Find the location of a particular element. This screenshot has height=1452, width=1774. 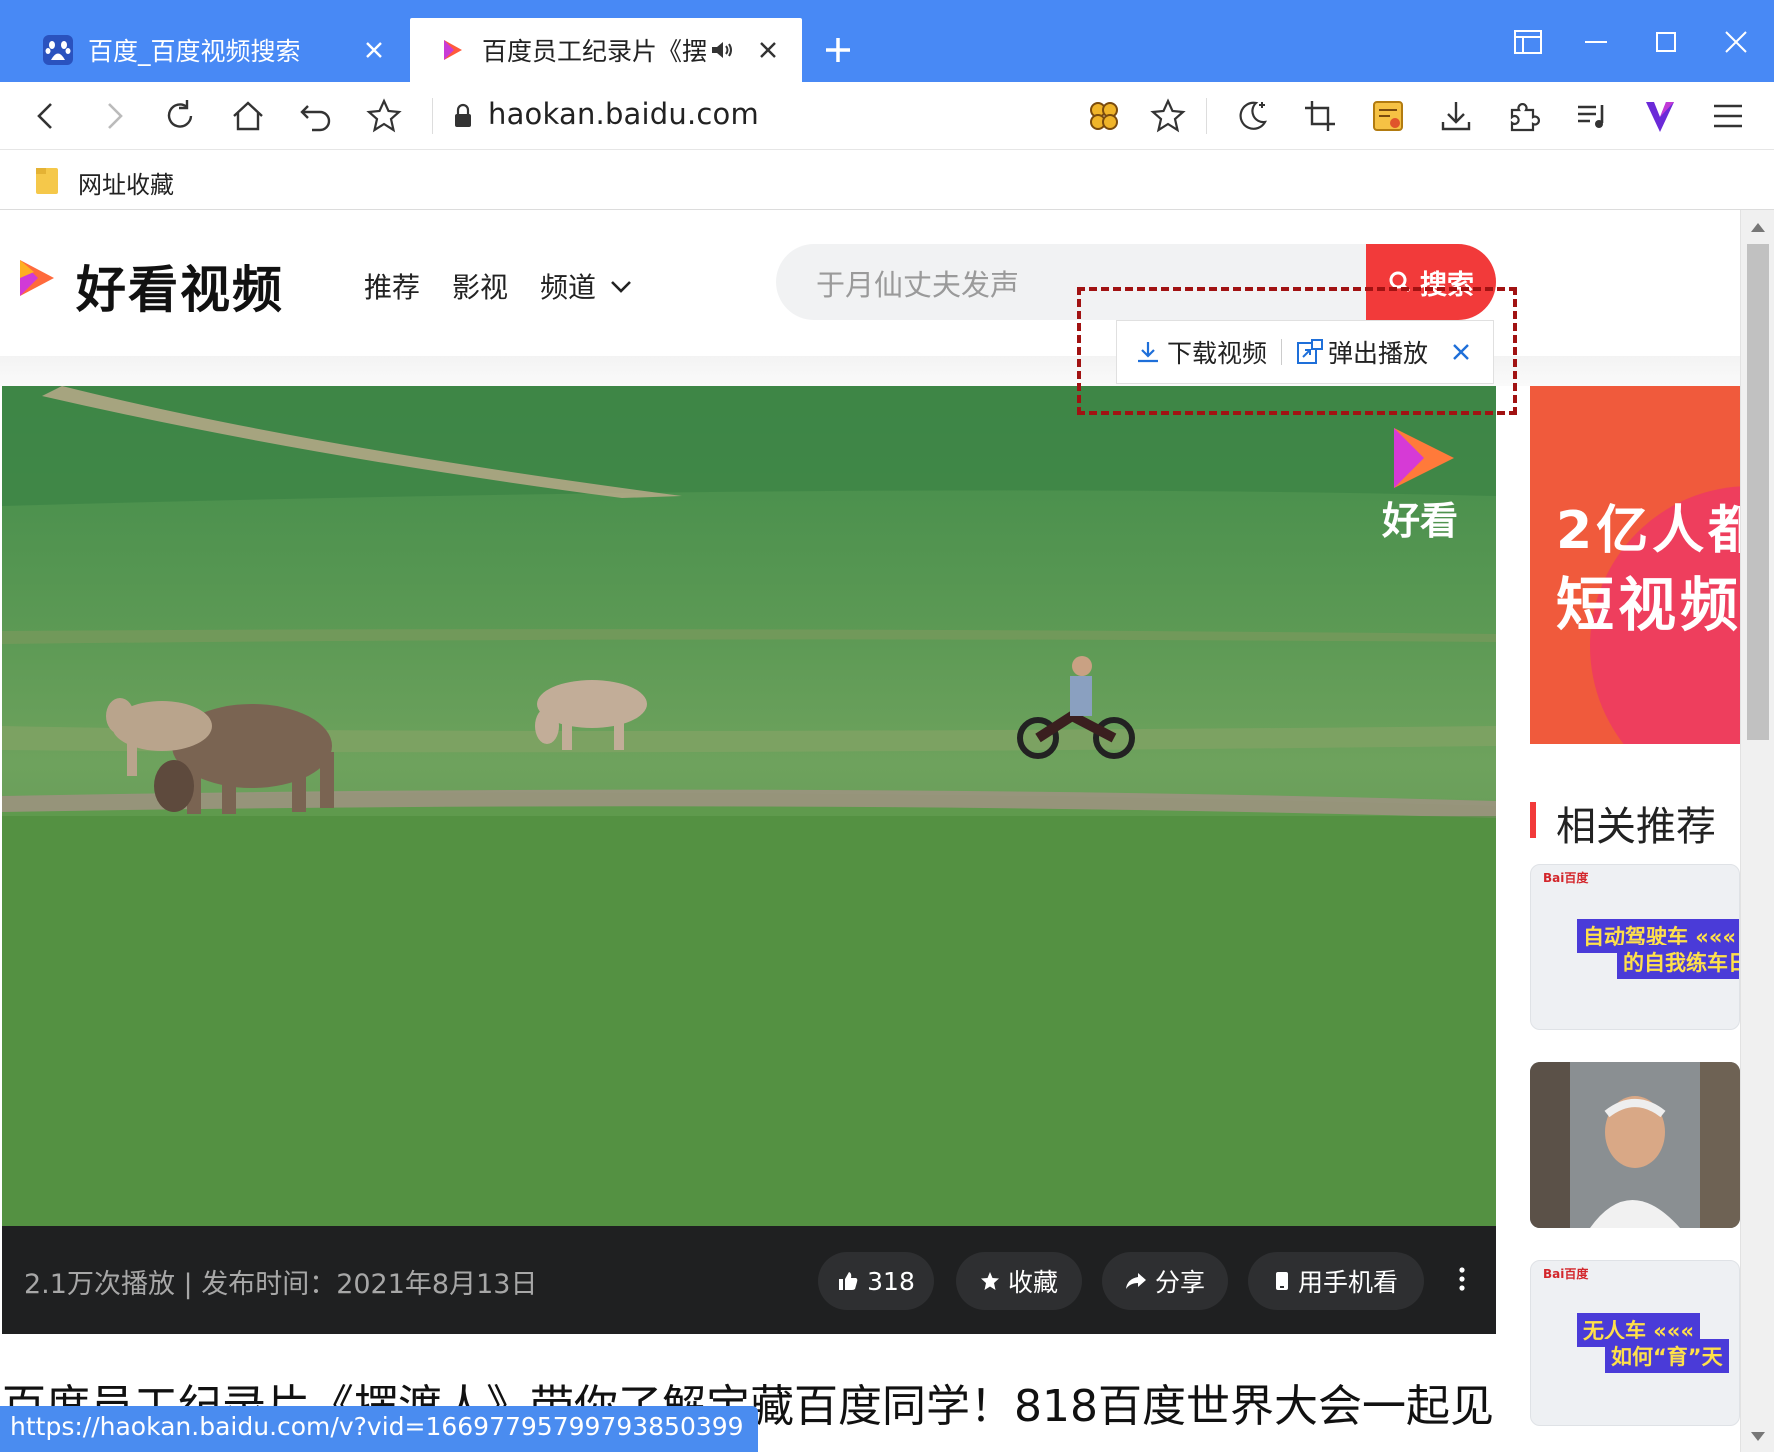

notes-extension-icon is located at coordinates (1388, 116).